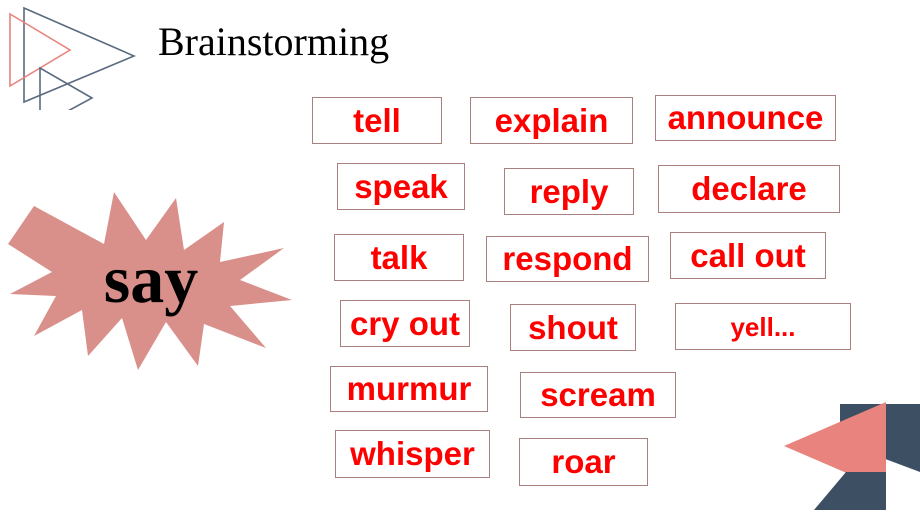  I want to click on word-box: announce, so click(745, 118).